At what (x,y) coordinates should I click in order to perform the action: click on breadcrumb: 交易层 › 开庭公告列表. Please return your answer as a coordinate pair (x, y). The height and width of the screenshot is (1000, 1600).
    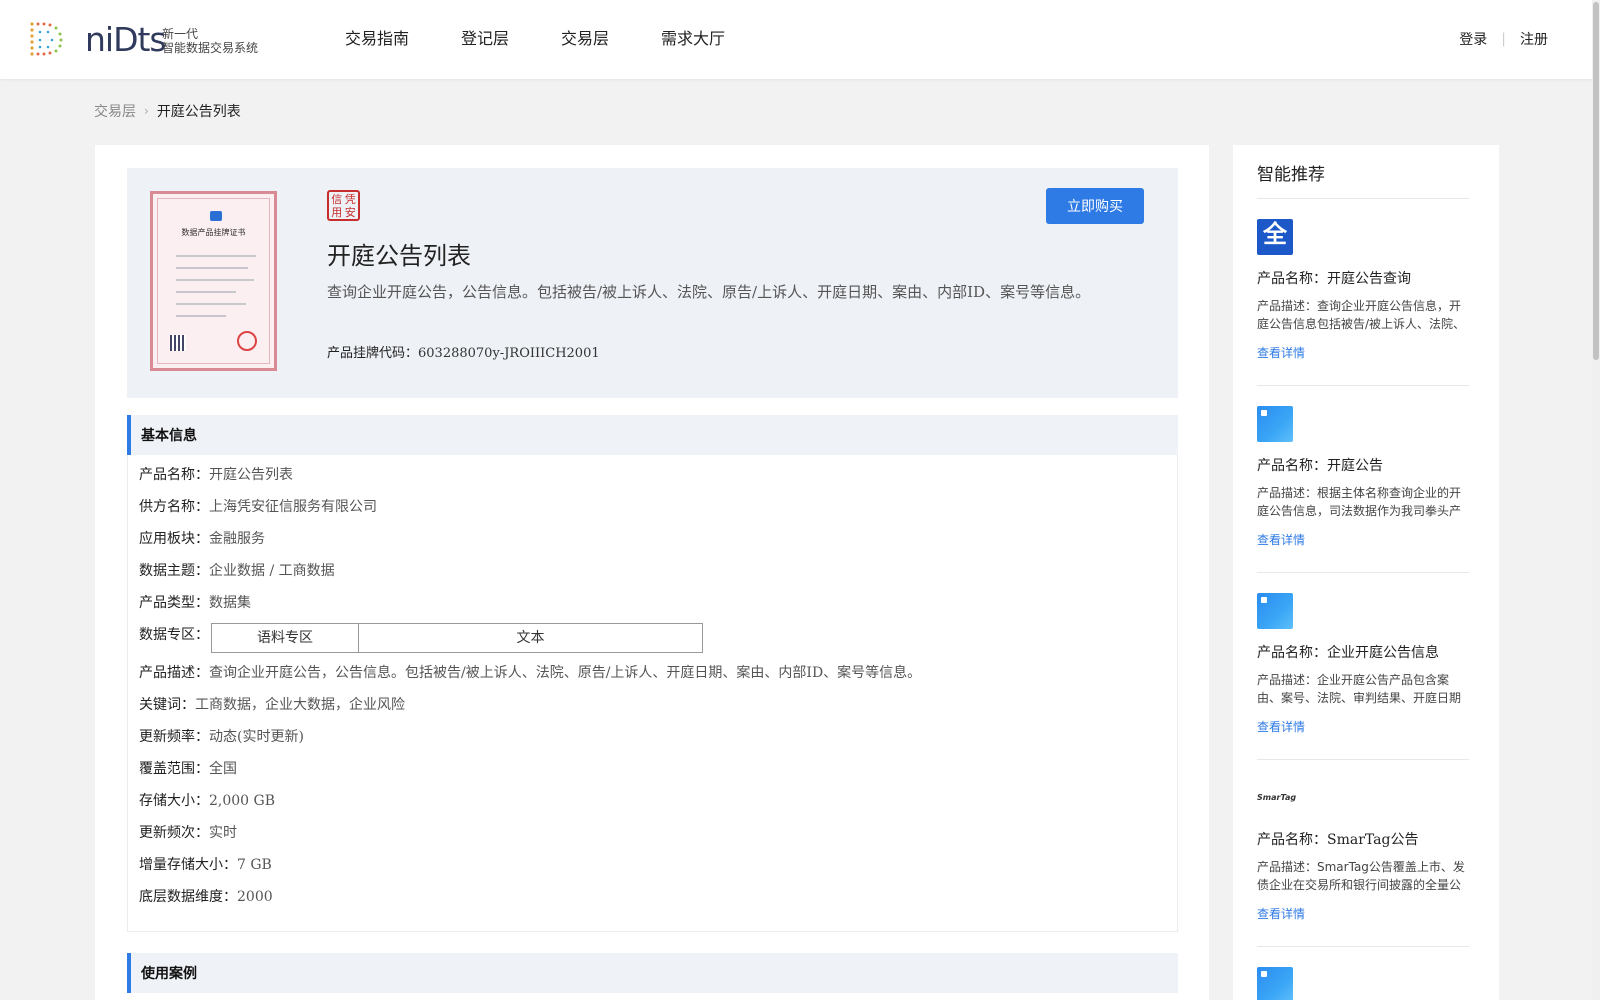
    Looking at the image, I should click on (167, 111).